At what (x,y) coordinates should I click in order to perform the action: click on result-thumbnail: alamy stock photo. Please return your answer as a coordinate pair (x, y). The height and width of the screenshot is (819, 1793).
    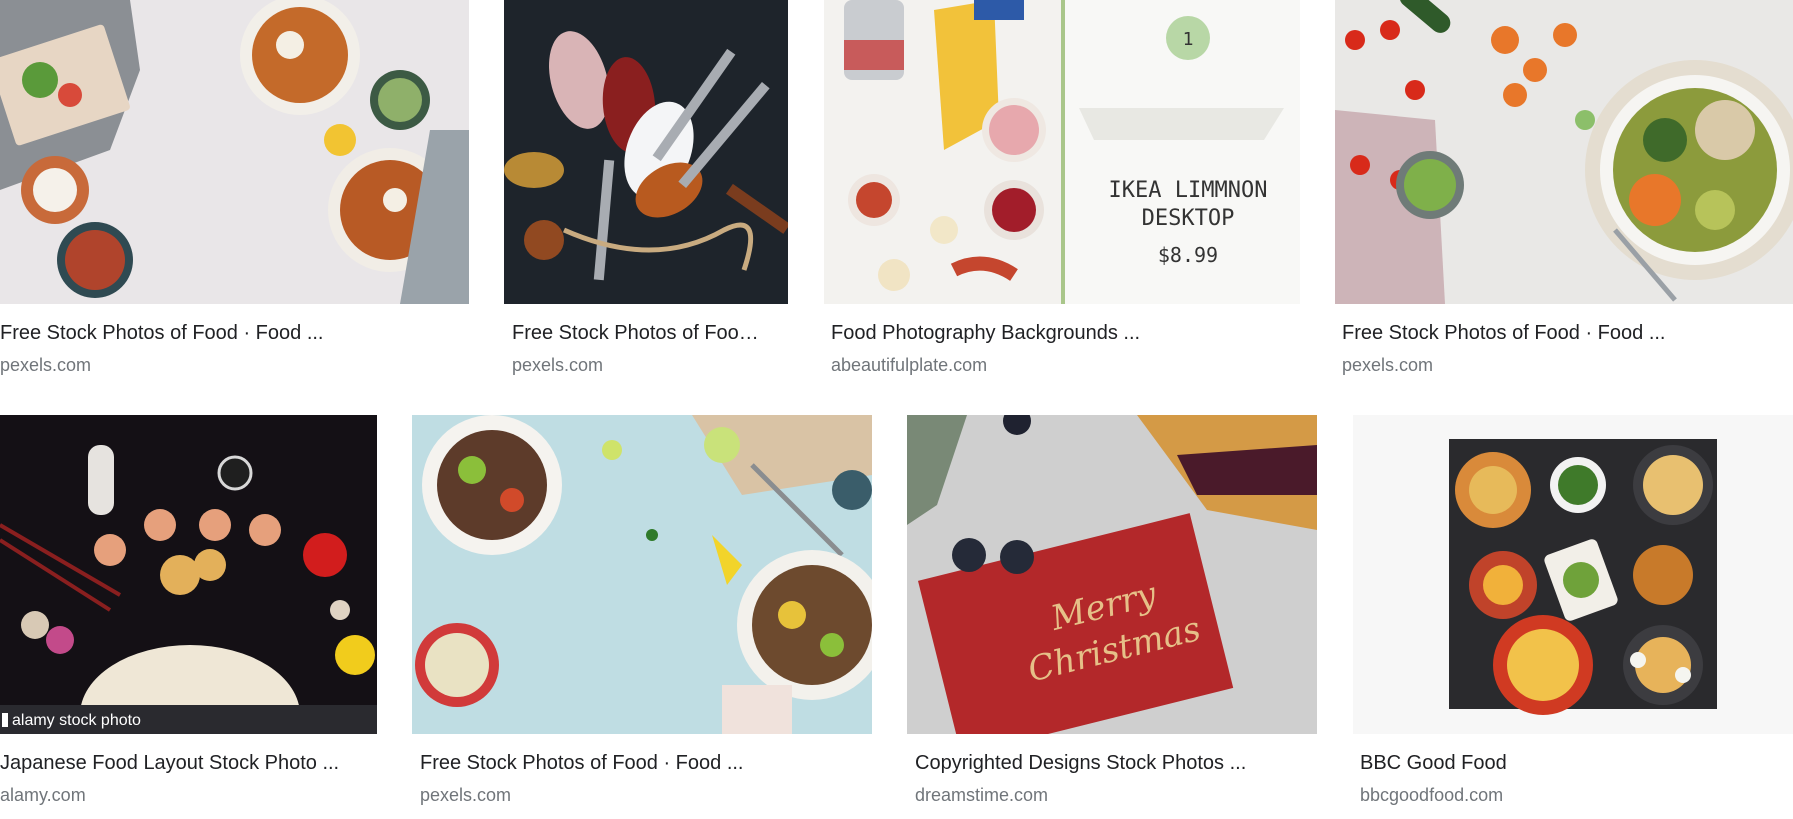
    Looking at the image, I should click on (188, 574).